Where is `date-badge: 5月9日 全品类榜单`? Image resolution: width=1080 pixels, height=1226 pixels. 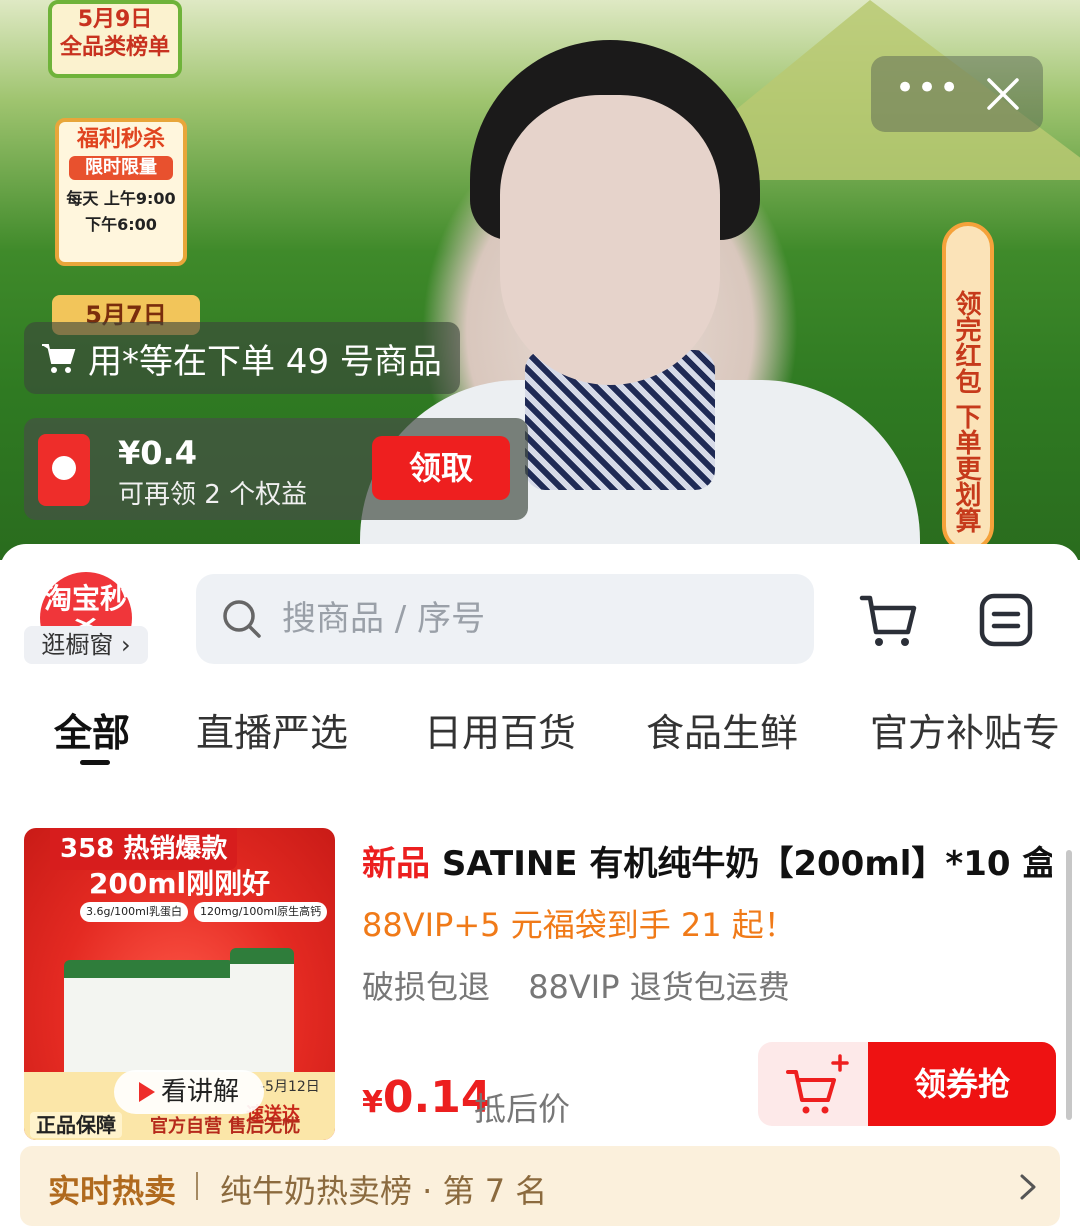
date-badge: 5月9日 全品类榜单 is located at coordinates (115, 39).